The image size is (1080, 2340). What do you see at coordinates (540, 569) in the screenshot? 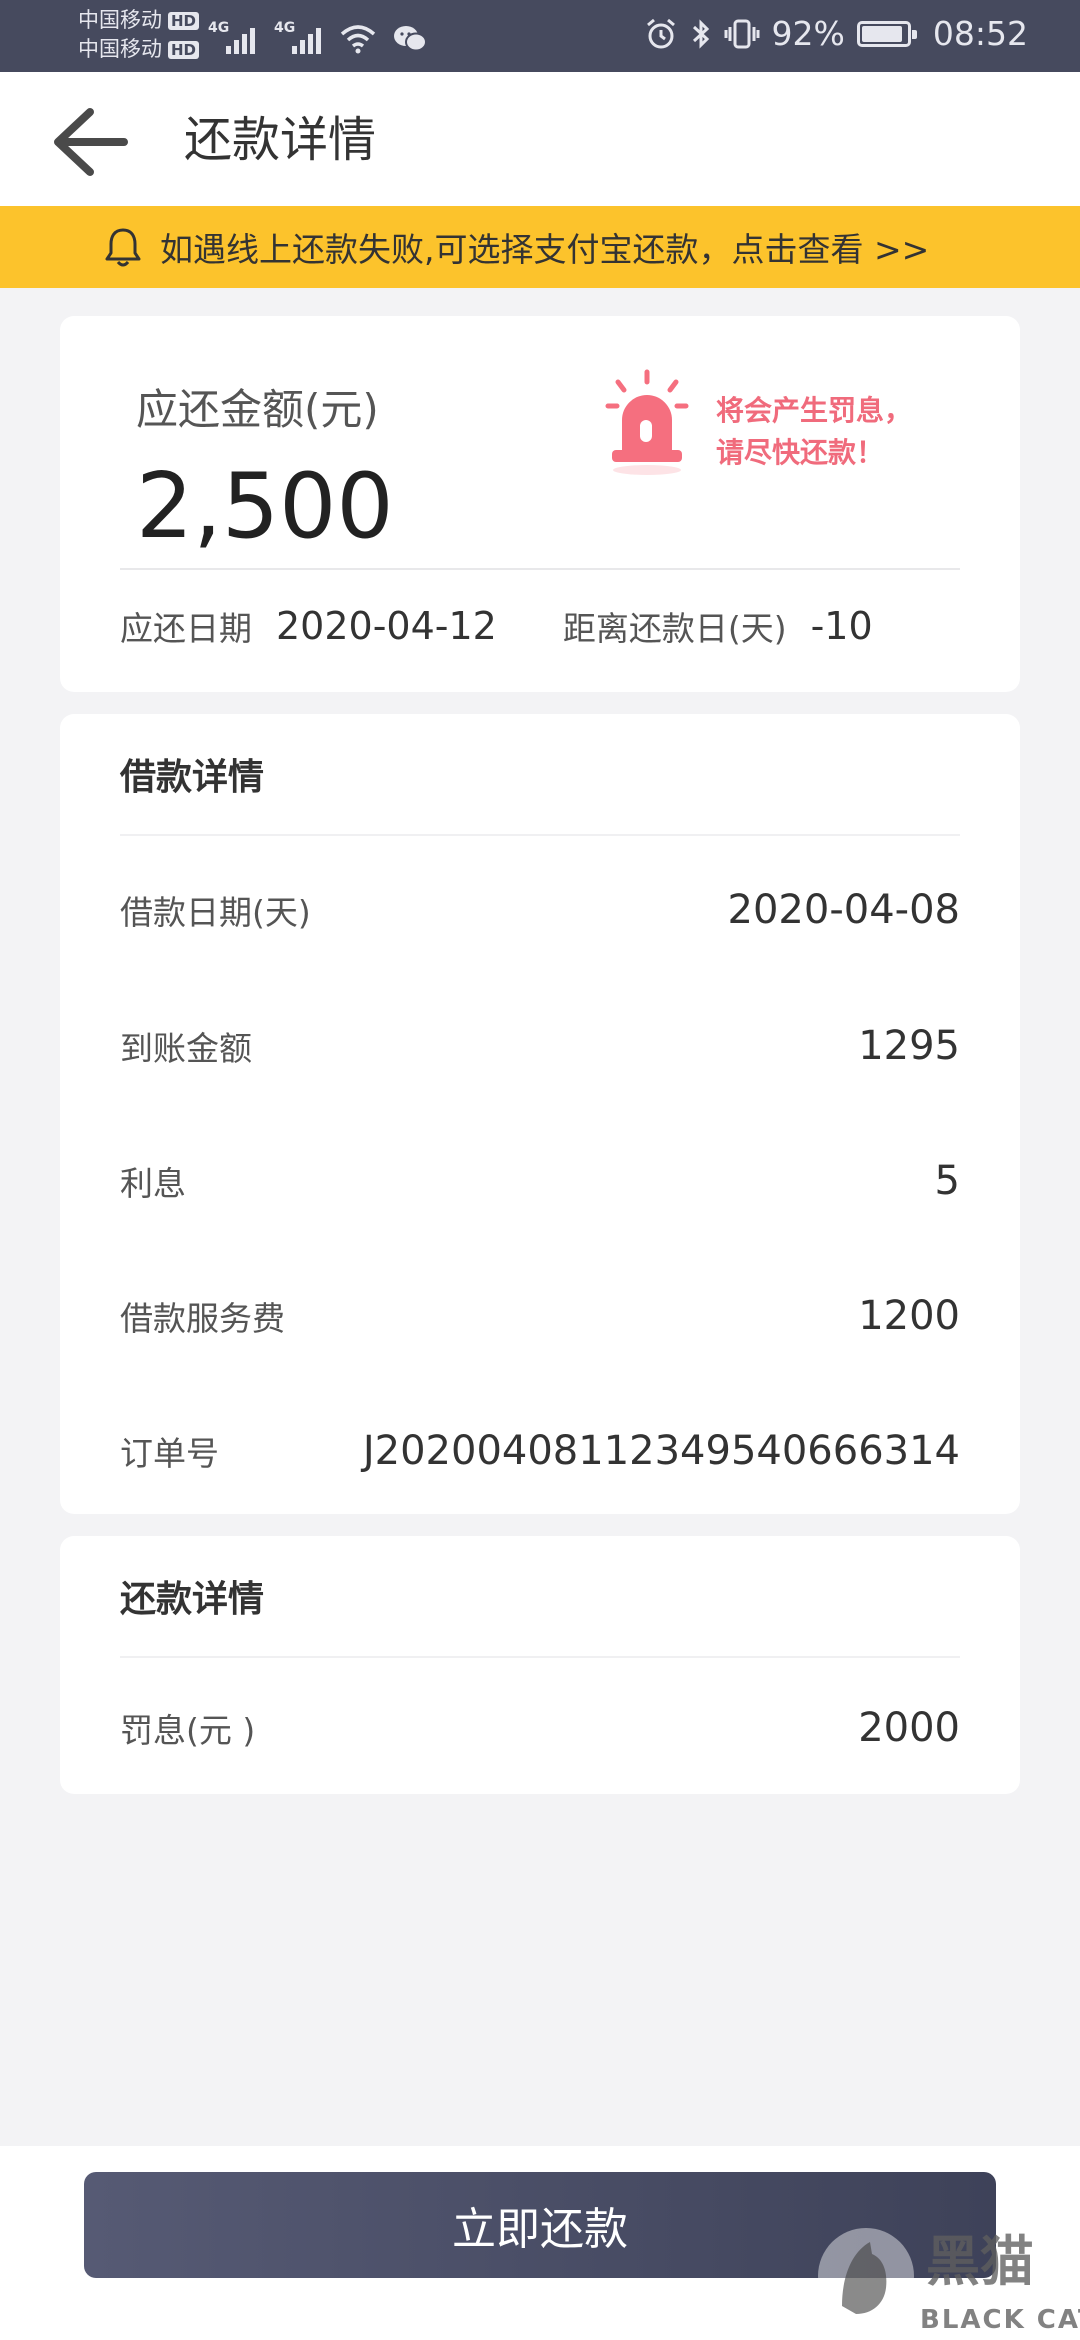
I see `divider` at bounding box center [540, 569].